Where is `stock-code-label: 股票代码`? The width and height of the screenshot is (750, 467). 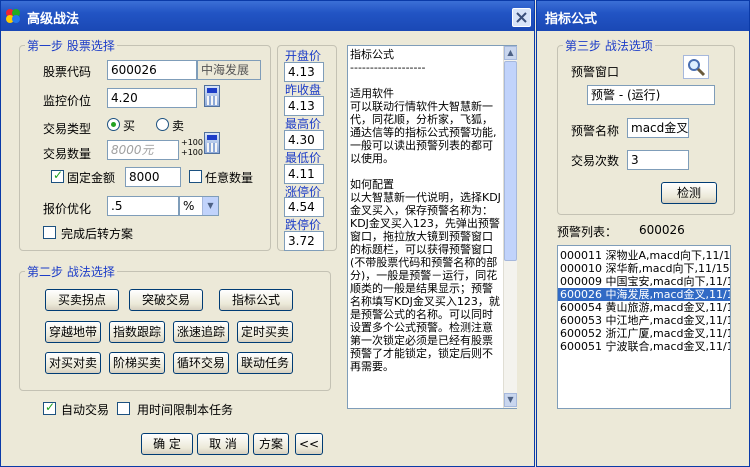 stock-code-label: 股票代码 is located at coordinates (67, 72).